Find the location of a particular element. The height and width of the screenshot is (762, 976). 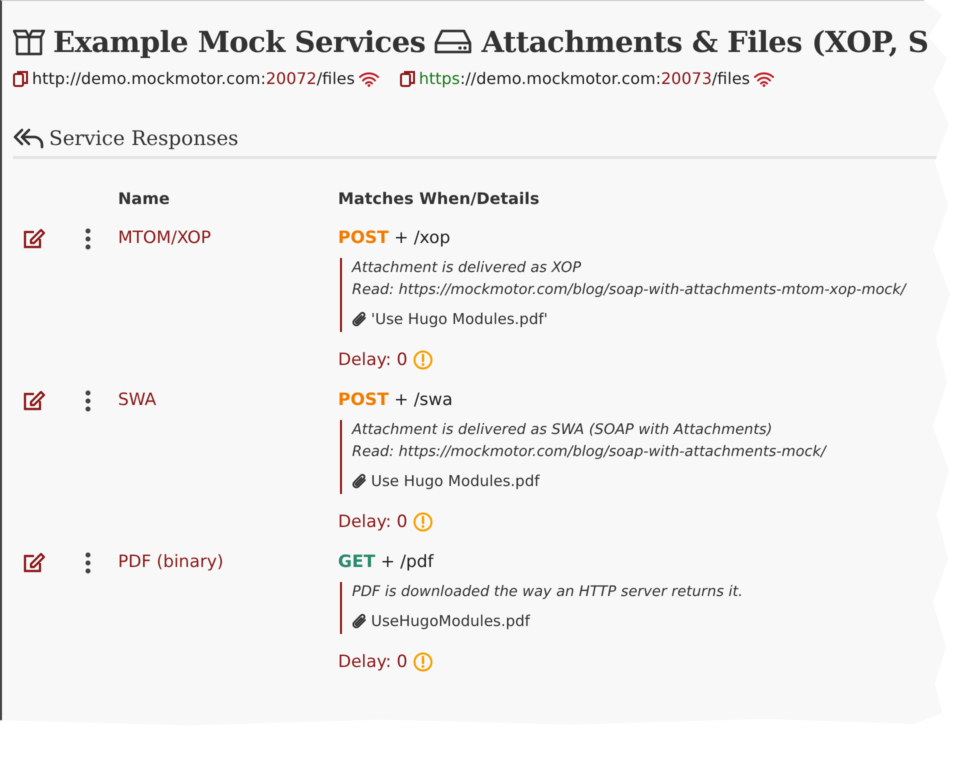

endpoint-link: https://demo.mockmotor.com:20073/files is located at coordinates (584, 78).